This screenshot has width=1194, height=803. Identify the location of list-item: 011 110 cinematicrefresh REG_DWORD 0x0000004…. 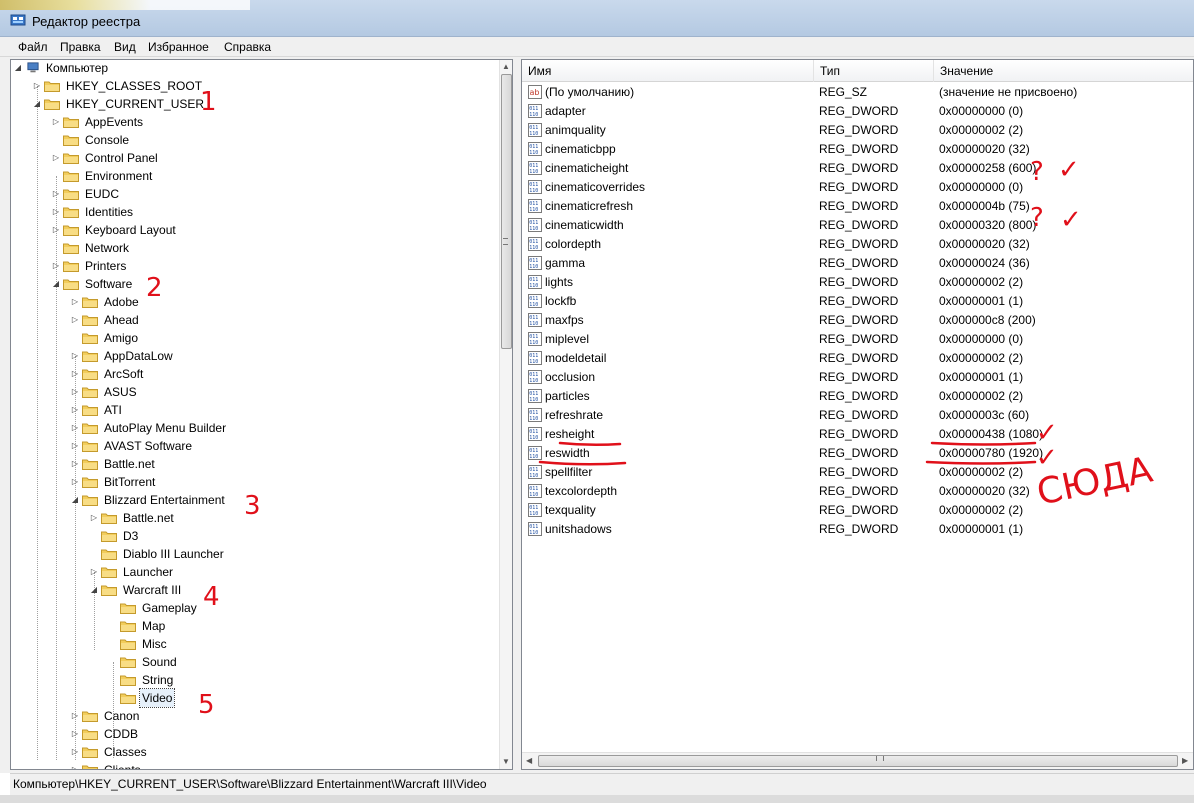
(857, 206).